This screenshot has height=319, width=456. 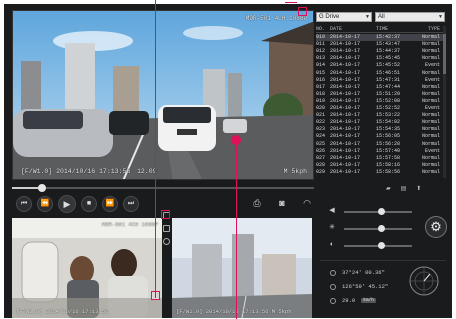 What do you see at coordinates (365, 286) in the screenshot?
I see `longitude-value: 126°59' 45.12"` at bounding box center [365, 286].